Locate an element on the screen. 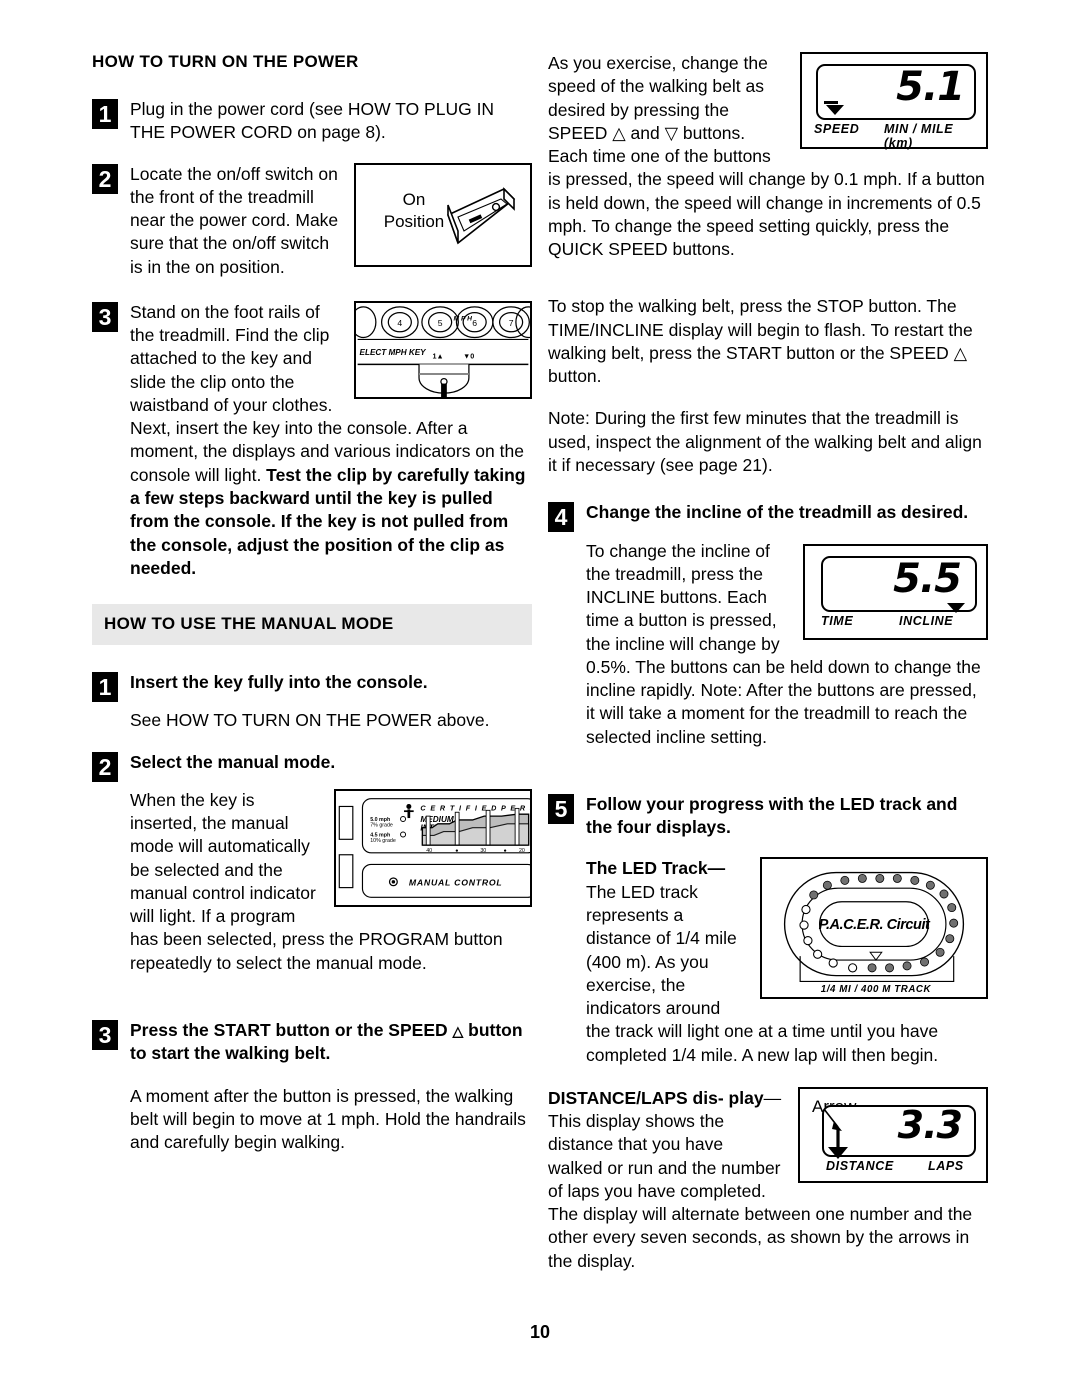  step-heading: Select the manual mode. is located at coordinates (233, 761).